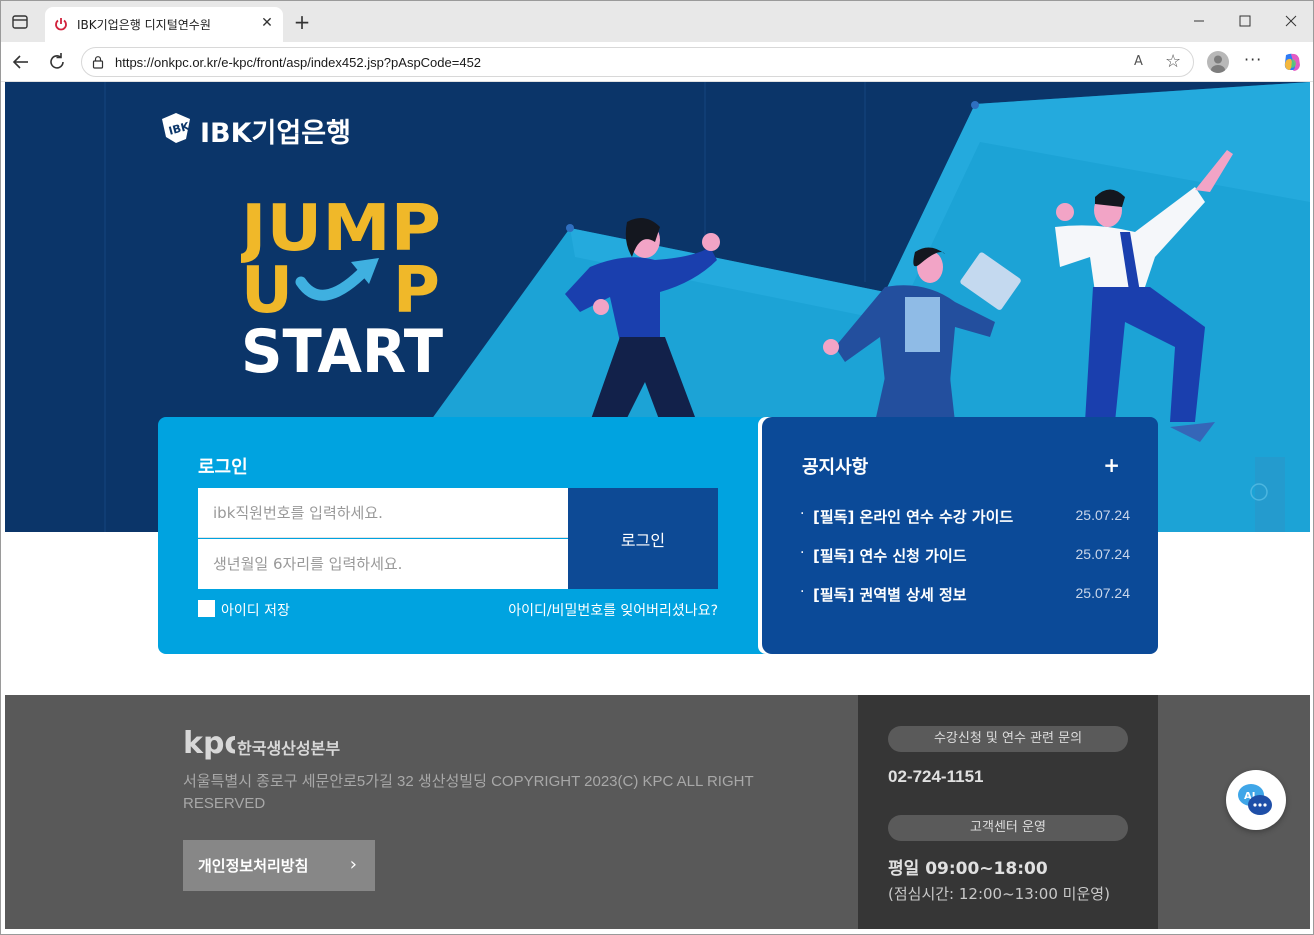  Describe the element at coordinates (1292, 62) in the screenshot. I see `copilot-icon` at that location.